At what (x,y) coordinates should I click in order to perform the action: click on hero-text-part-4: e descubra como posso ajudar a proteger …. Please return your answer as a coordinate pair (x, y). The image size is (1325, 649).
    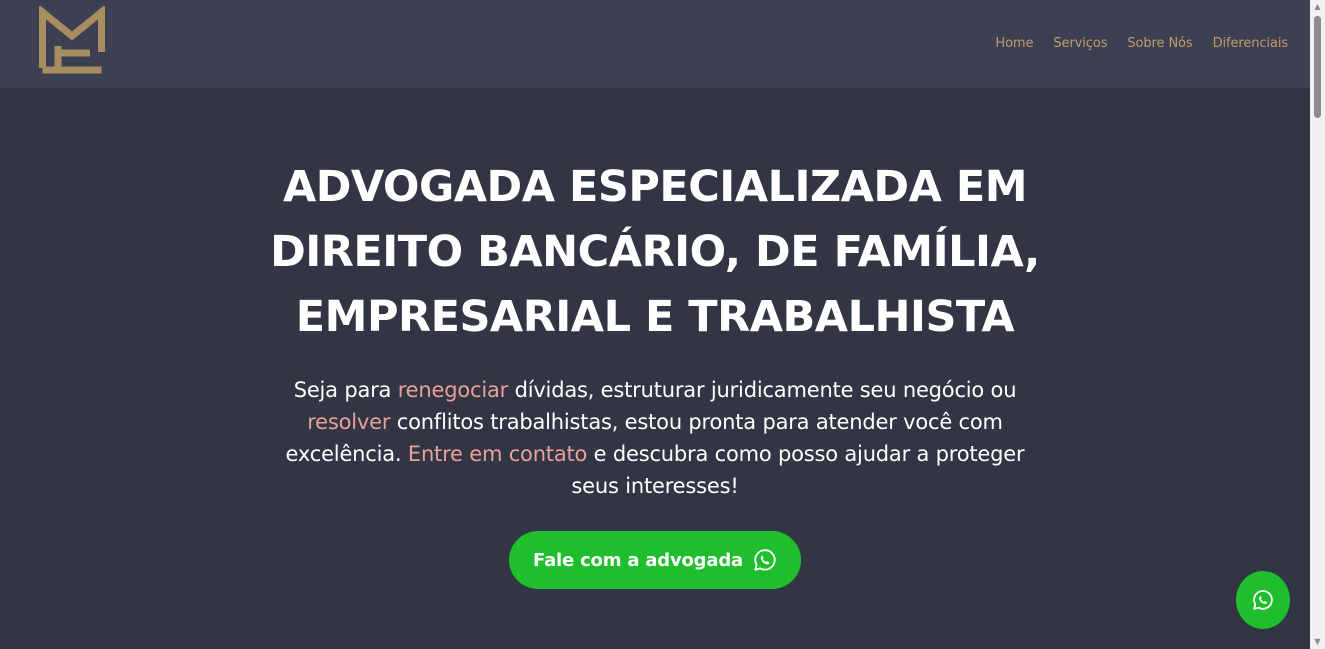
    Looking at the image, I should click on (798, 470).